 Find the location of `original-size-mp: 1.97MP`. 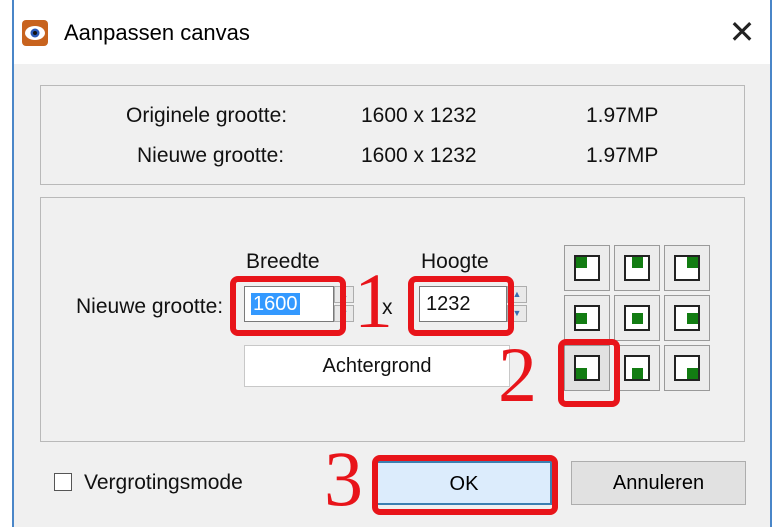

original-size-mp: 1.97MP is located at coordinates (622, 115).